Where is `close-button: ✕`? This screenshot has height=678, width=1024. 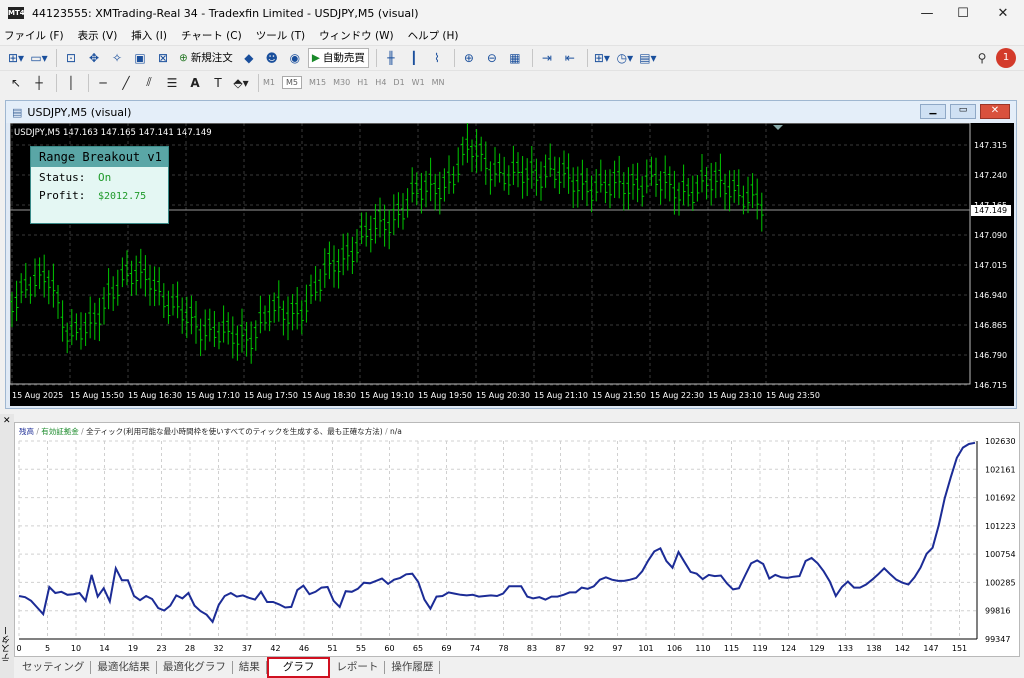
close-button: ✕ is located at coordinates (1003, 13).